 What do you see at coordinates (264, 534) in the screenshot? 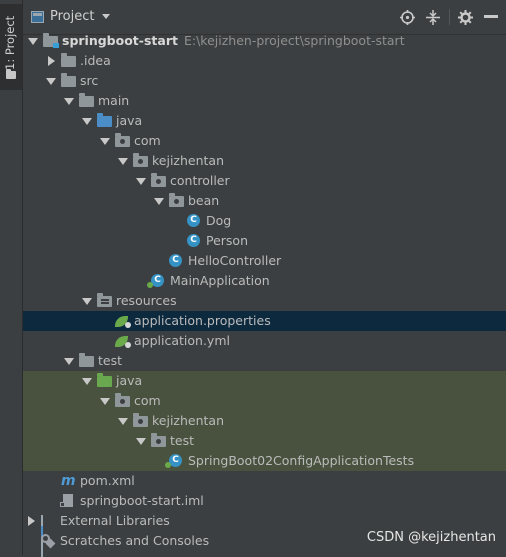
I see `tree-item: External Libraries` at bounding box center [264, 534].